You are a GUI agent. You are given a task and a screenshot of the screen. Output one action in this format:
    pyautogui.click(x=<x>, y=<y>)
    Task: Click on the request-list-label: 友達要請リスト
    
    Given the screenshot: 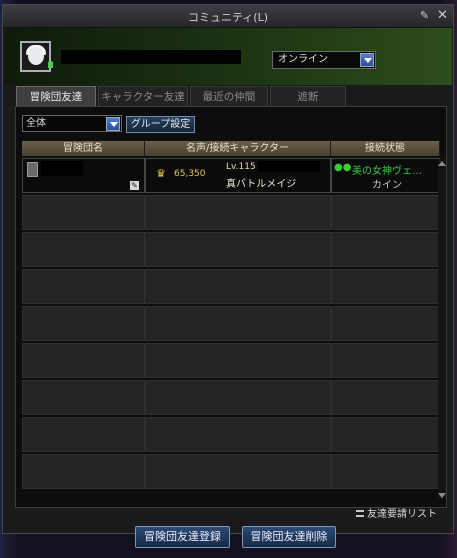 What is the action you would take?
    pyautogui.click(x=402, y=514)
    